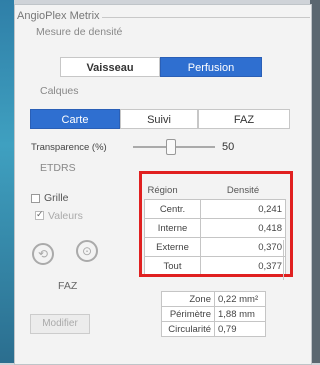  What do you see at coordinates (244, 119) in the screenshot?
I see `tab-faz: FAZ` at bounding box center [244, 119].